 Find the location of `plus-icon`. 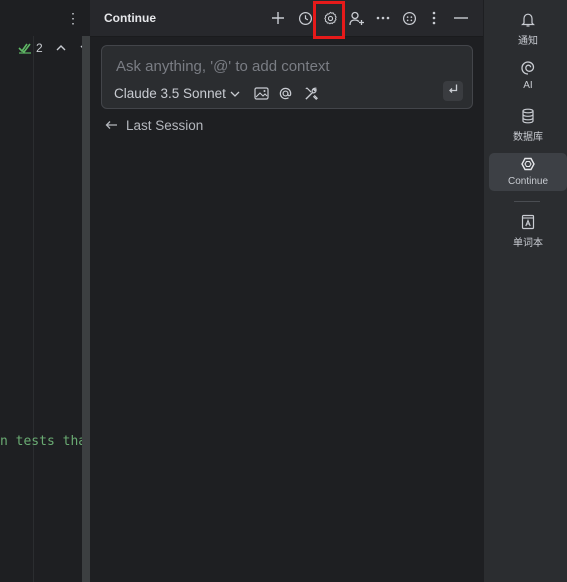

plus-icon is located at coordinates (278, 18).